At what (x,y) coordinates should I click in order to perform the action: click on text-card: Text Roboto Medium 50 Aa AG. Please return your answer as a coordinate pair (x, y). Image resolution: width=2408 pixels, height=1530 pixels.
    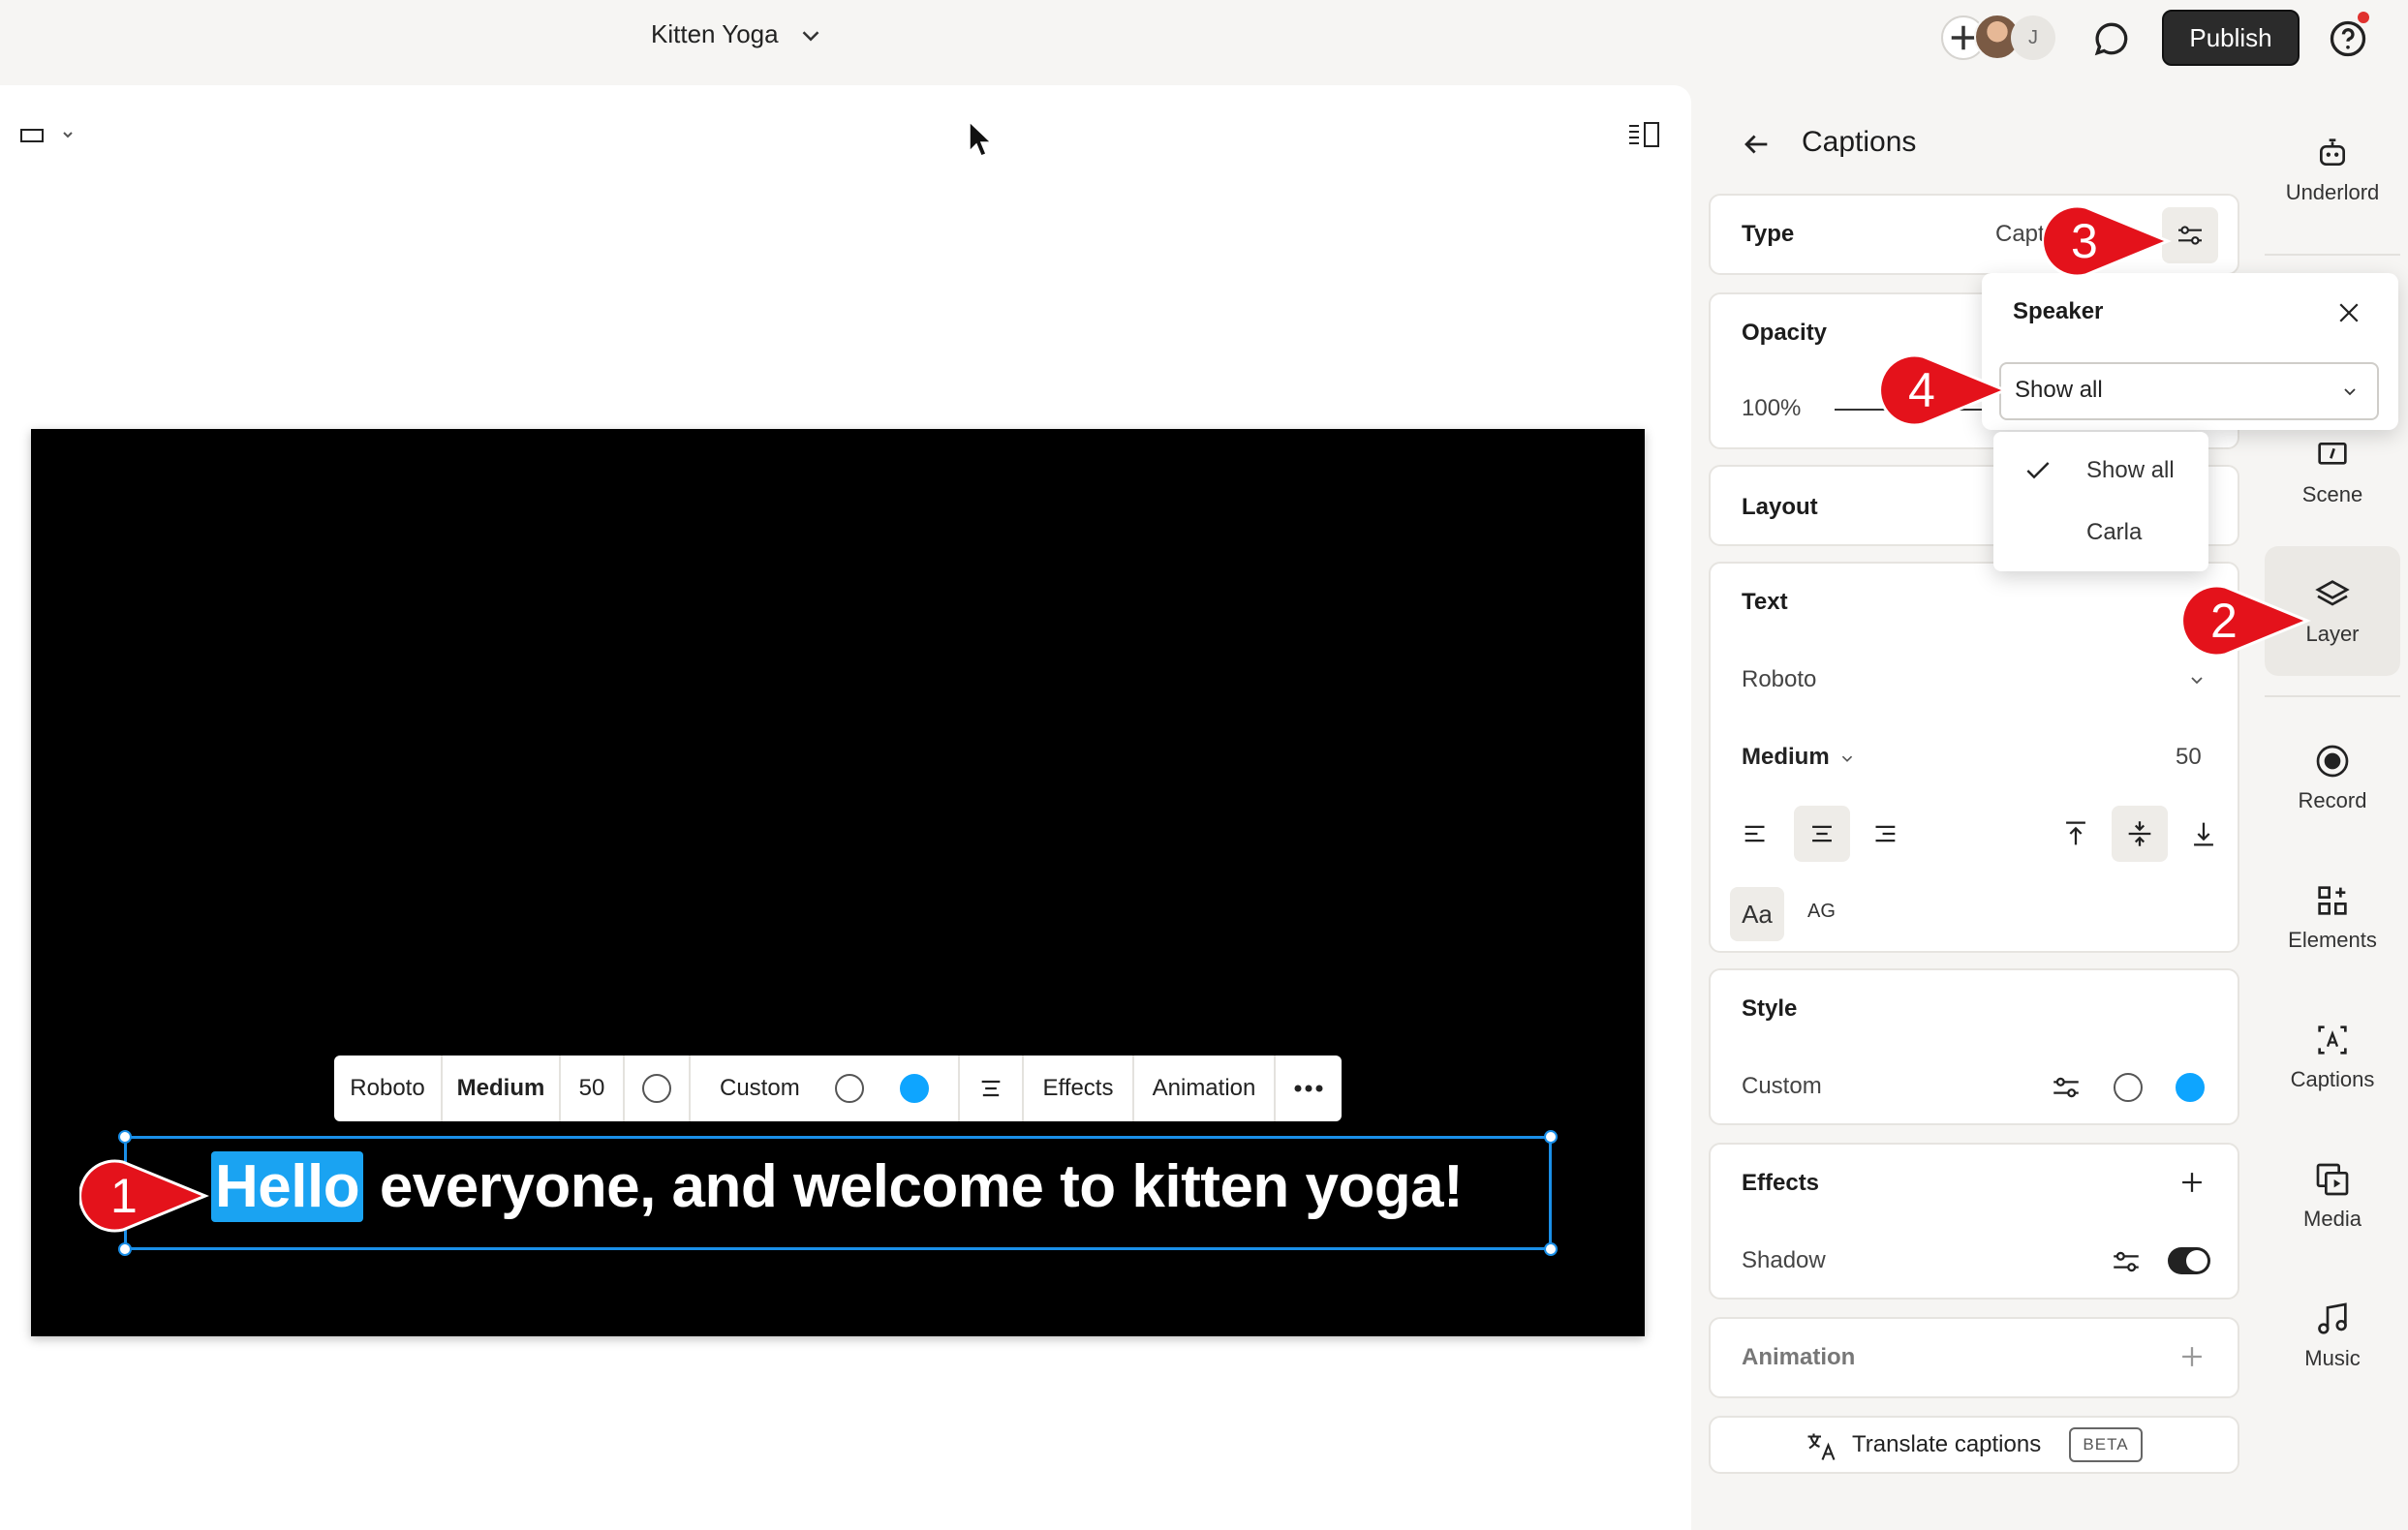
    Looking at the image, I should click on (1974, 758).